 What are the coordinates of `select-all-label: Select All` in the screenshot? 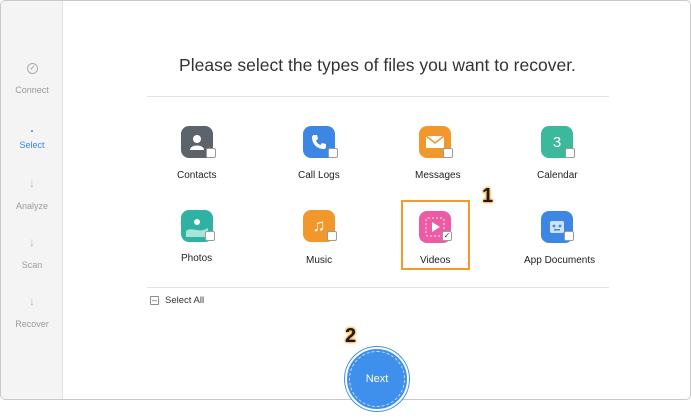 It's located at (184, 300).